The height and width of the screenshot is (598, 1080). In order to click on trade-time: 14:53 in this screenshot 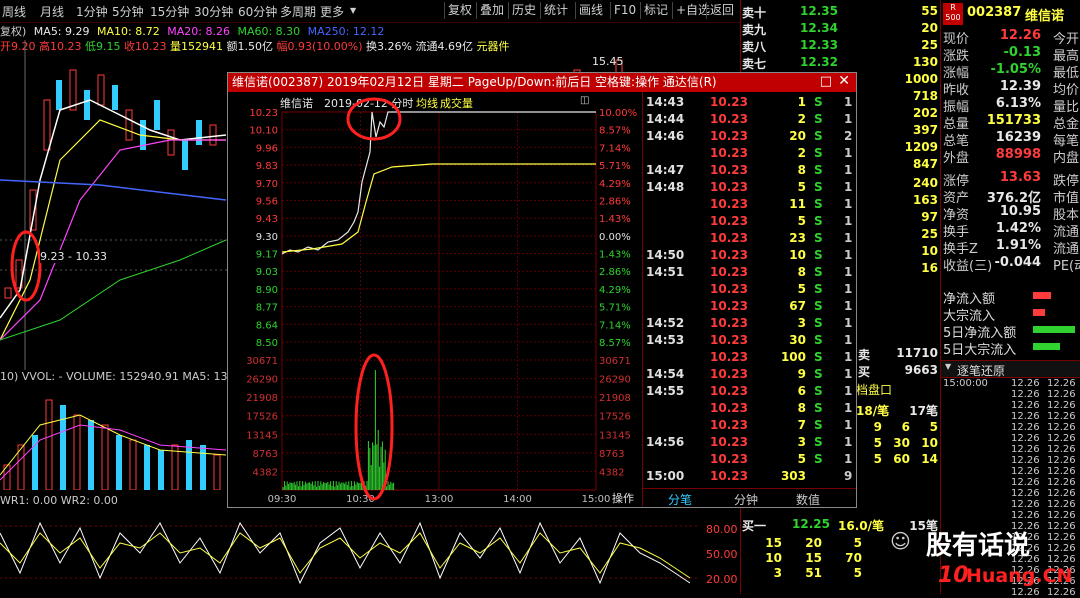, I will do `click(665, 340)`.